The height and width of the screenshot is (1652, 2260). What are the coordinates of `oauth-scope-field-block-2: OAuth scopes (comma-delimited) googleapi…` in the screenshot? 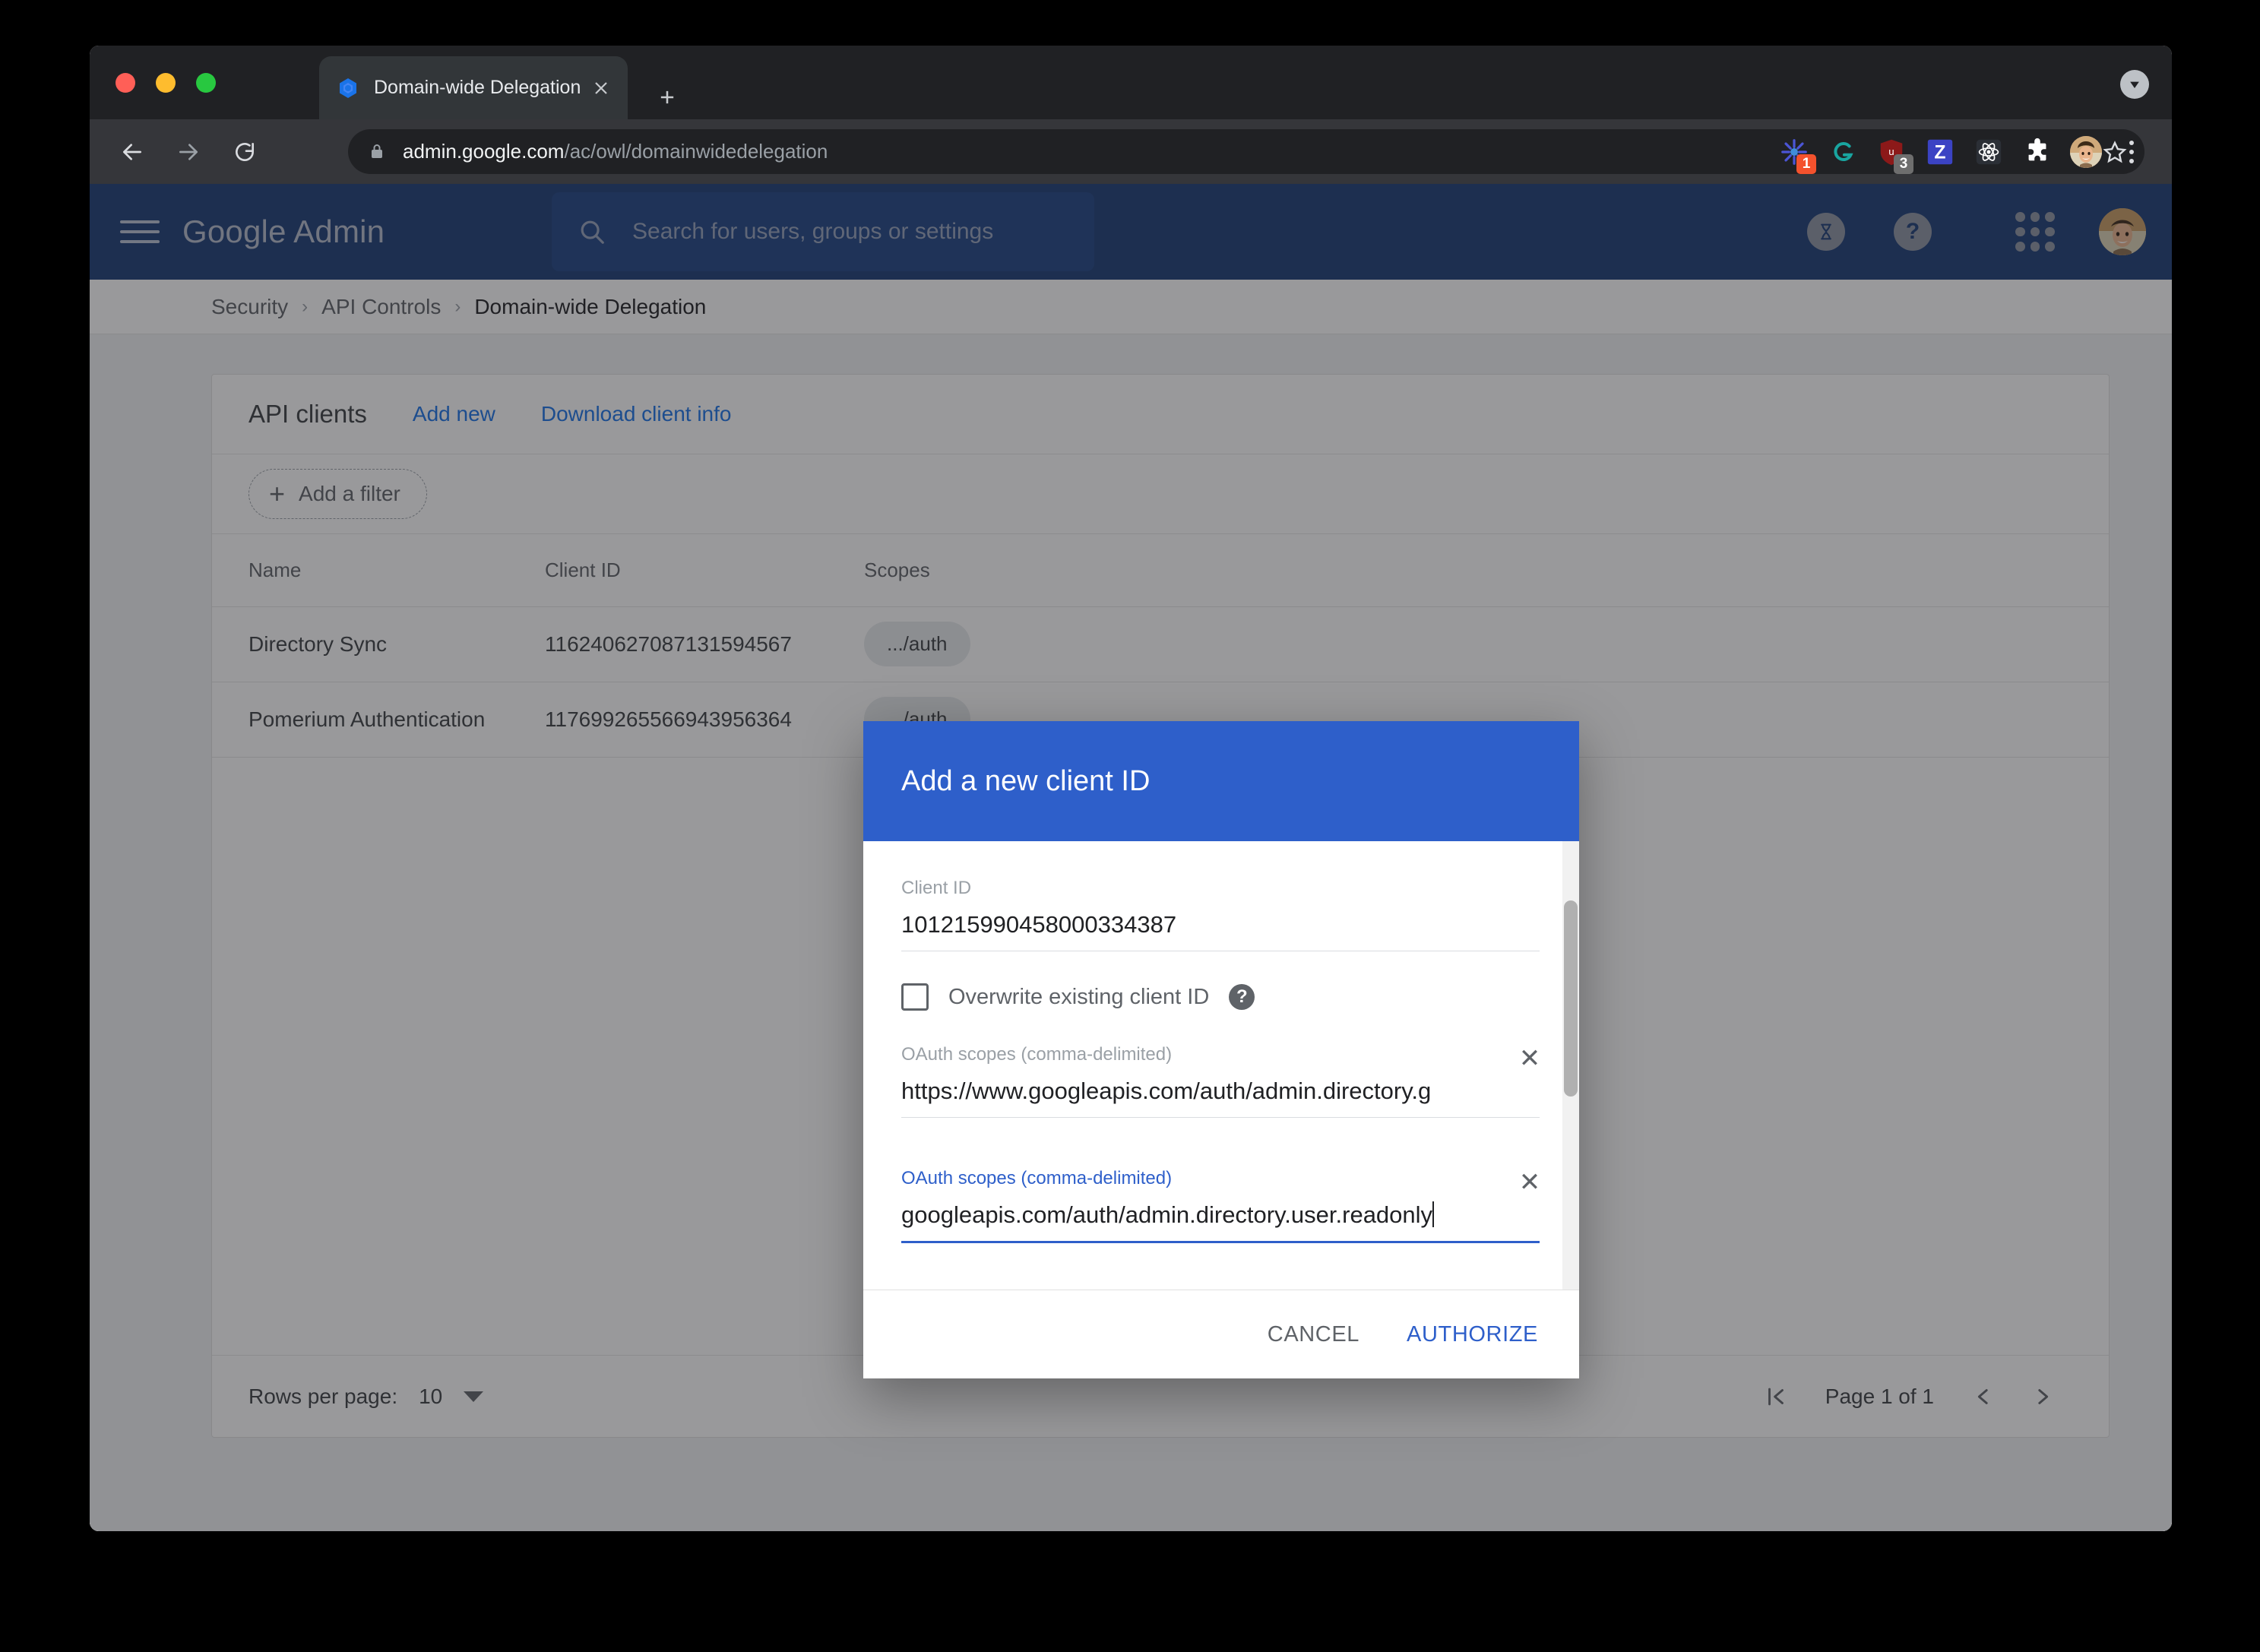 It's located at (1220, 1205).